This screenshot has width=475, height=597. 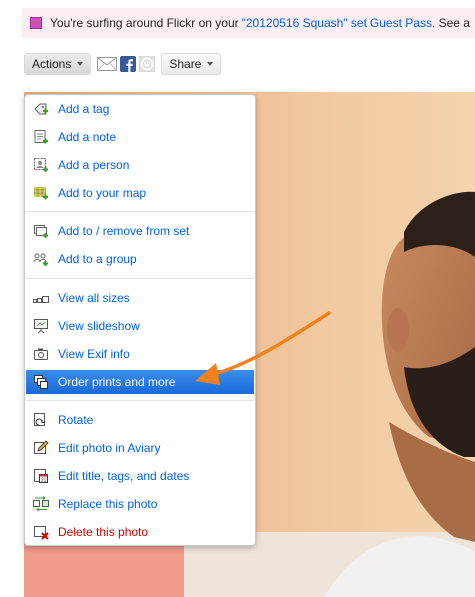 I want to click on menu-item-add-person: Add a person, so click(x=140, y=165).